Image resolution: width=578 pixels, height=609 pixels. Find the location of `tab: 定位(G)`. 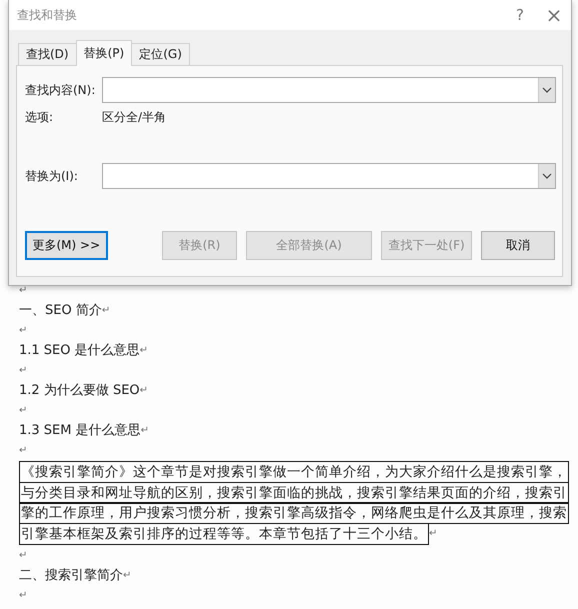

tab: 定位(G) is located at coordinates (160, 54).